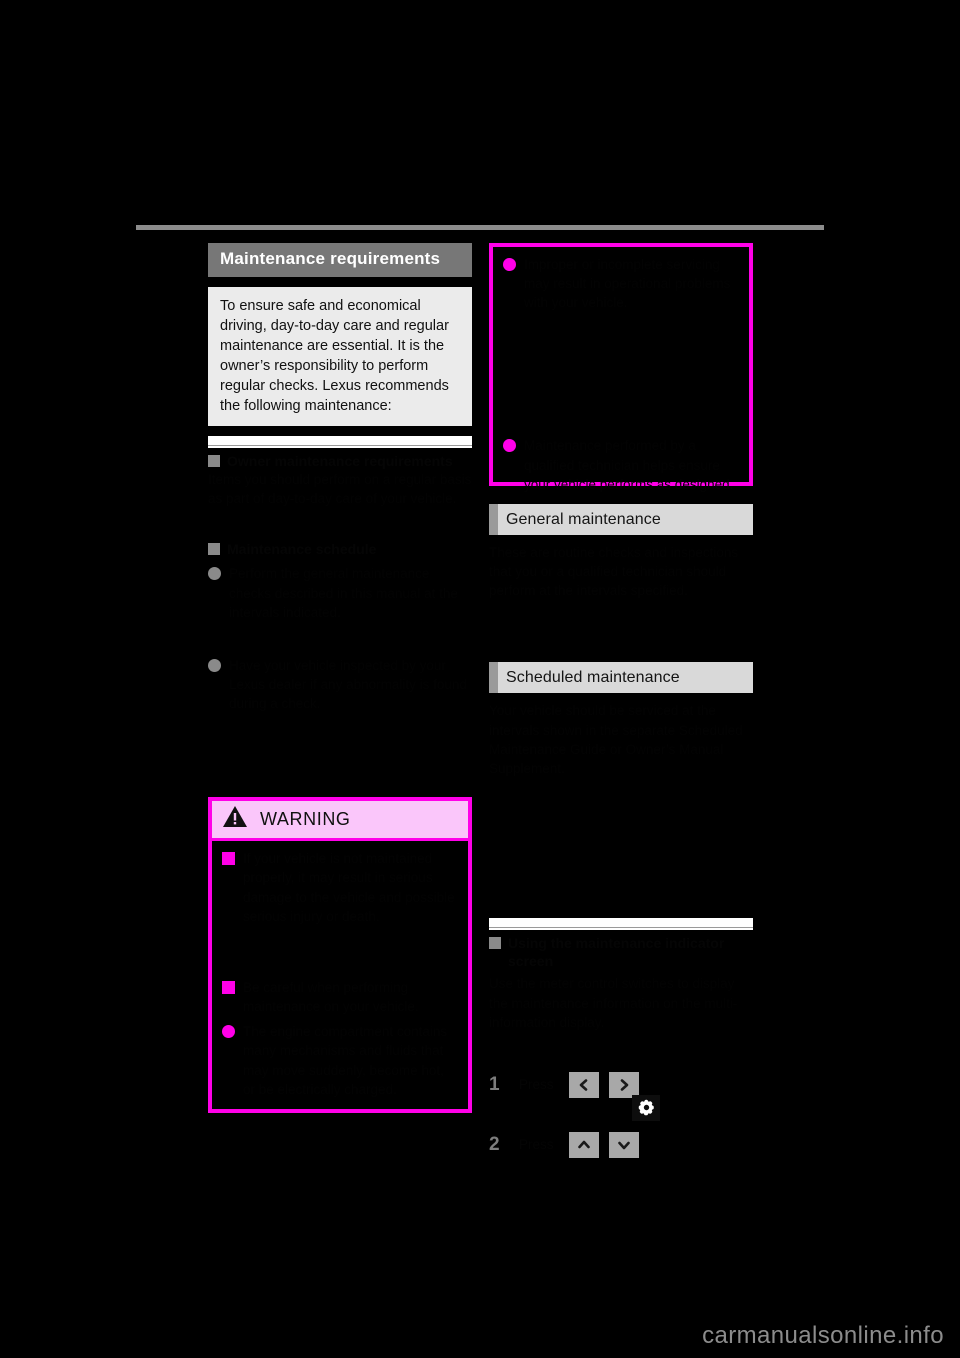 Image resolution: width=960 pixels, height=1358 pixels. What do you see at coordinates (494, 1084) in the screenshot?
I see `step-number: 1` at bounding box center [494, 1084].